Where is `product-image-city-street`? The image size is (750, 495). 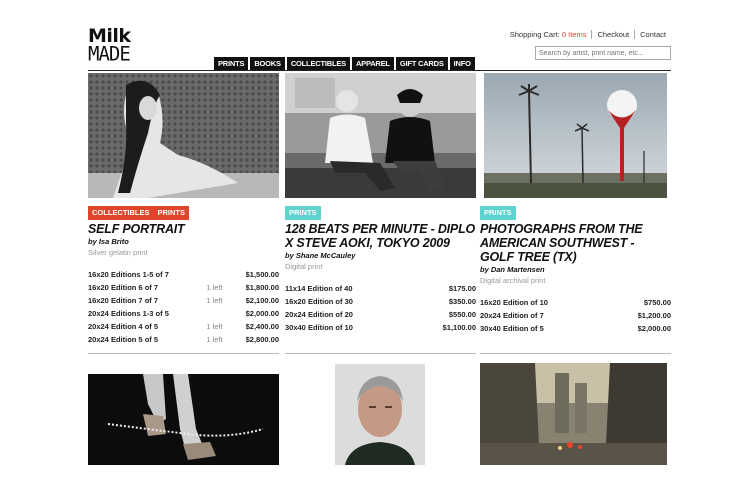
product-image-city-street is located at coordinates (573, 414).